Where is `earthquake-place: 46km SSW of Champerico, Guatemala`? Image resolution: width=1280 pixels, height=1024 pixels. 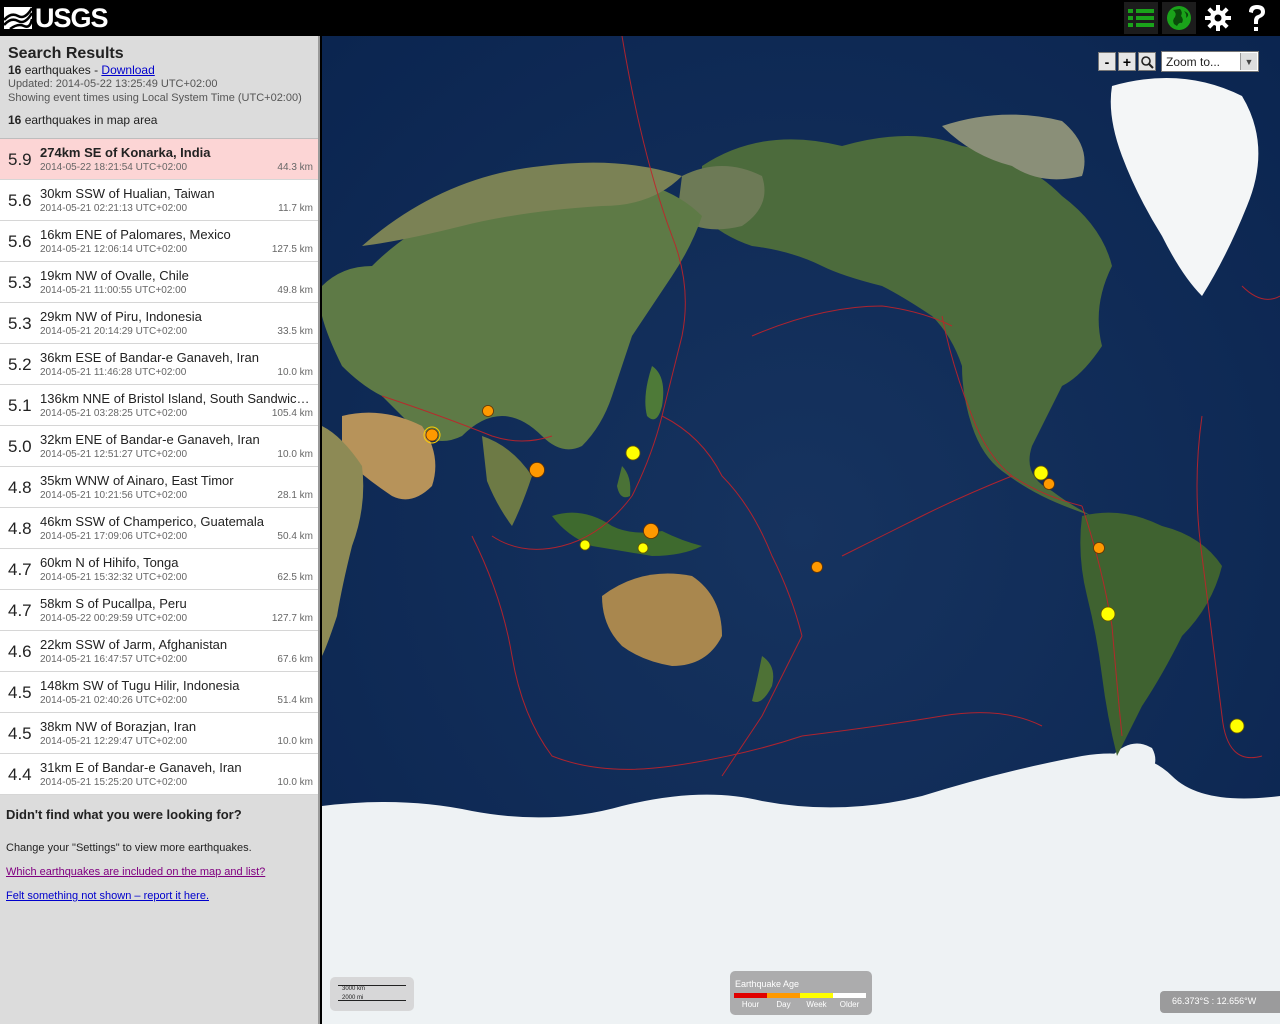 earthquake-place: 46km SSW of Champerico, Guatemala is located at coordinates (152, 521).